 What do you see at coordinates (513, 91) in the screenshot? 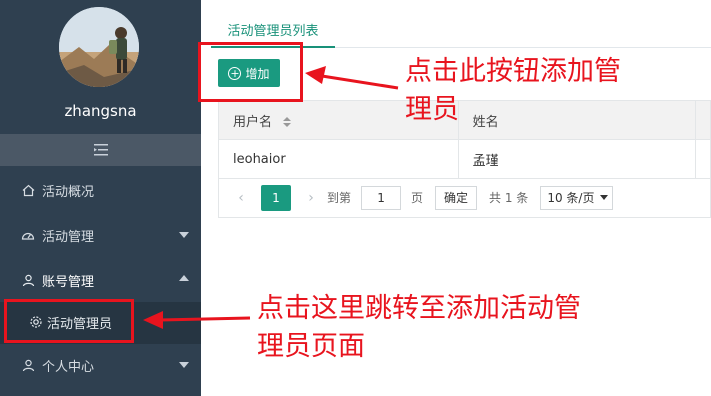
I see `annotation-add-button: 点击此按钮添加管 理员` at bounding box center [513, 91].